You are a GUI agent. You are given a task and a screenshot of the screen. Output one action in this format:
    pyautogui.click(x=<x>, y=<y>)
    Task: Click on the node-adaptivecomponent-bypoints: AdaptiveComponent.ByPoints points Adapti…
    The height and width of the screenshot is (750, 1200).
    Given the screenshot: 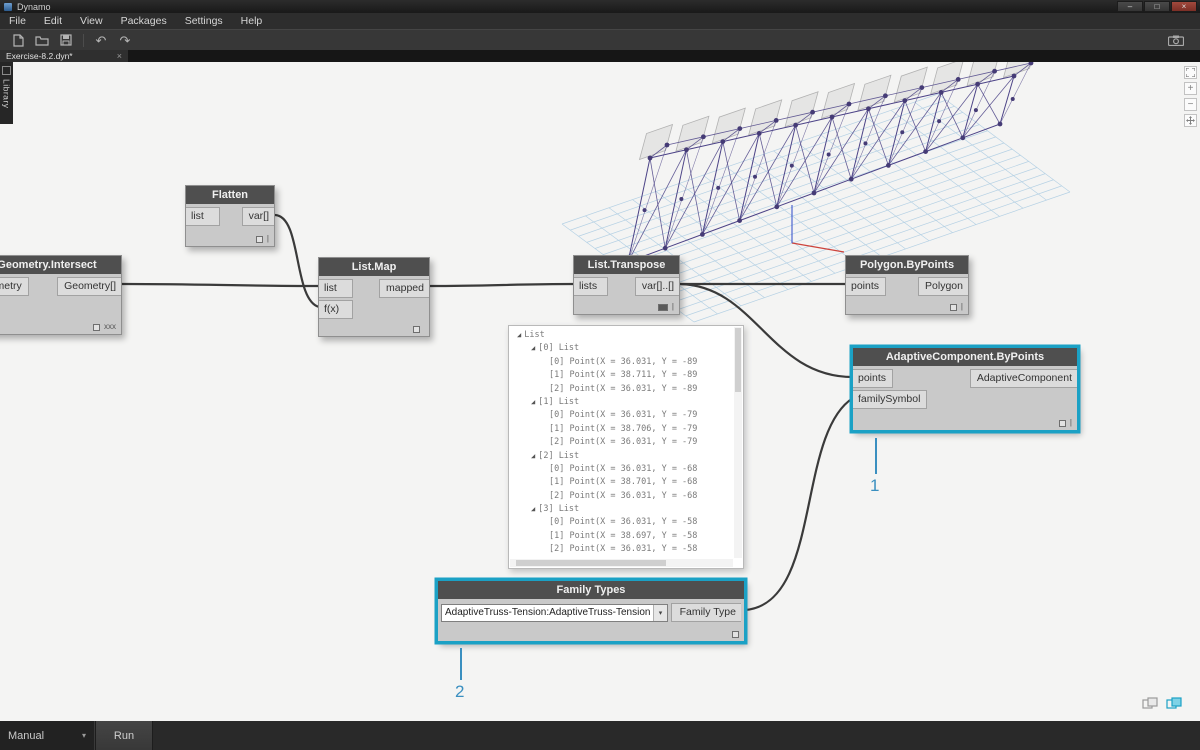 What is the action you would take?
    pyautogui.click(x=965, y=389)
    